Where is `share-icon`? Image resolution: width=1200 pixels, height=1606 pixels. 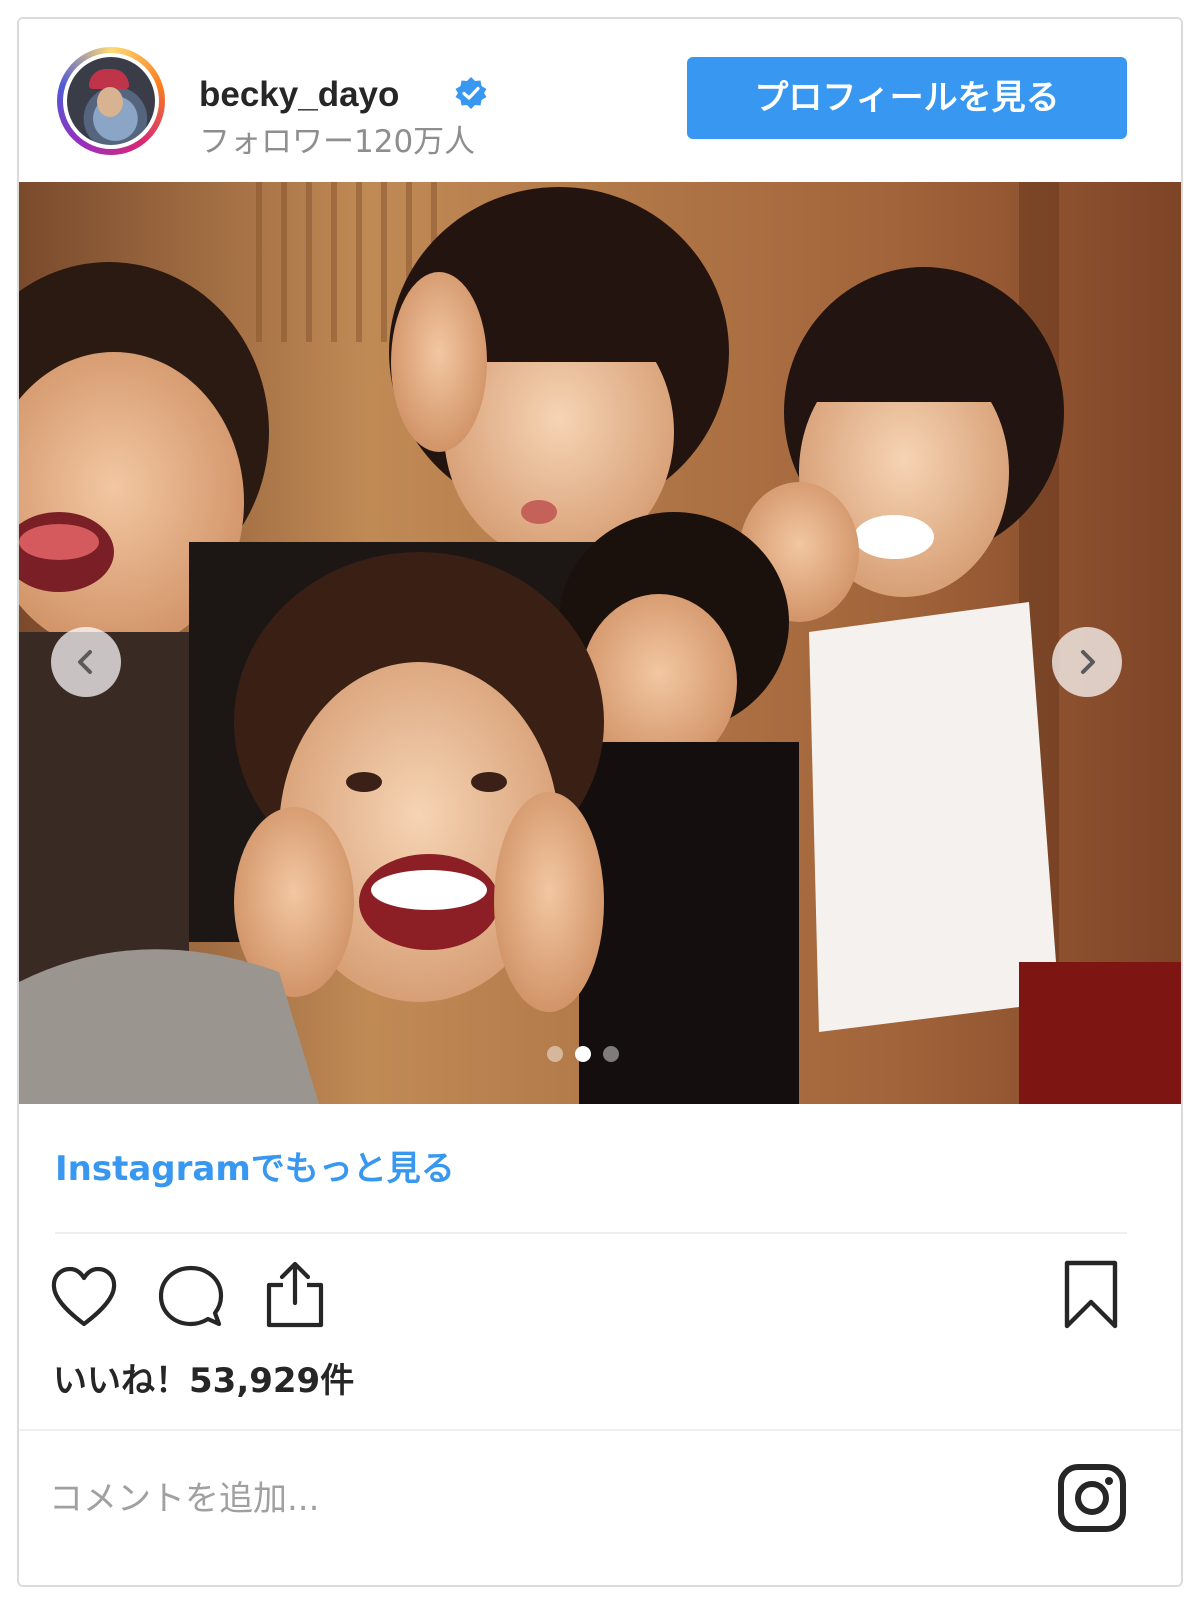
share-icon is located at coordinates (295, 1295).